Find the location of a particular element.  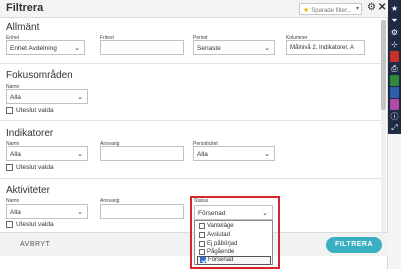

section-title-general: Allmänt is located at coordinates (23, 27).